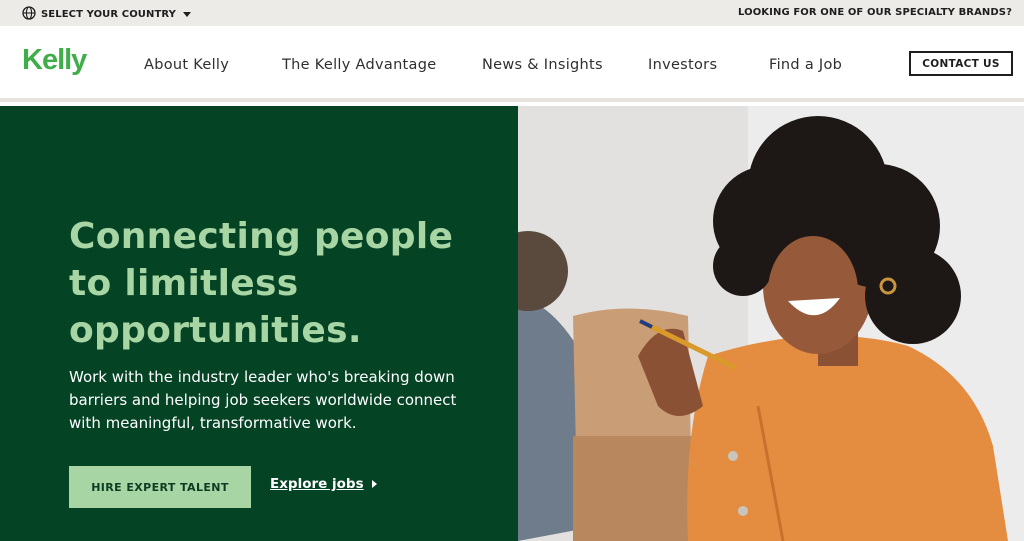 The height and width of the screenshot is (541, 1024). Describe the element at coordinates (187, 14) in the screenshot. I see `caret-down-icon` at that location.